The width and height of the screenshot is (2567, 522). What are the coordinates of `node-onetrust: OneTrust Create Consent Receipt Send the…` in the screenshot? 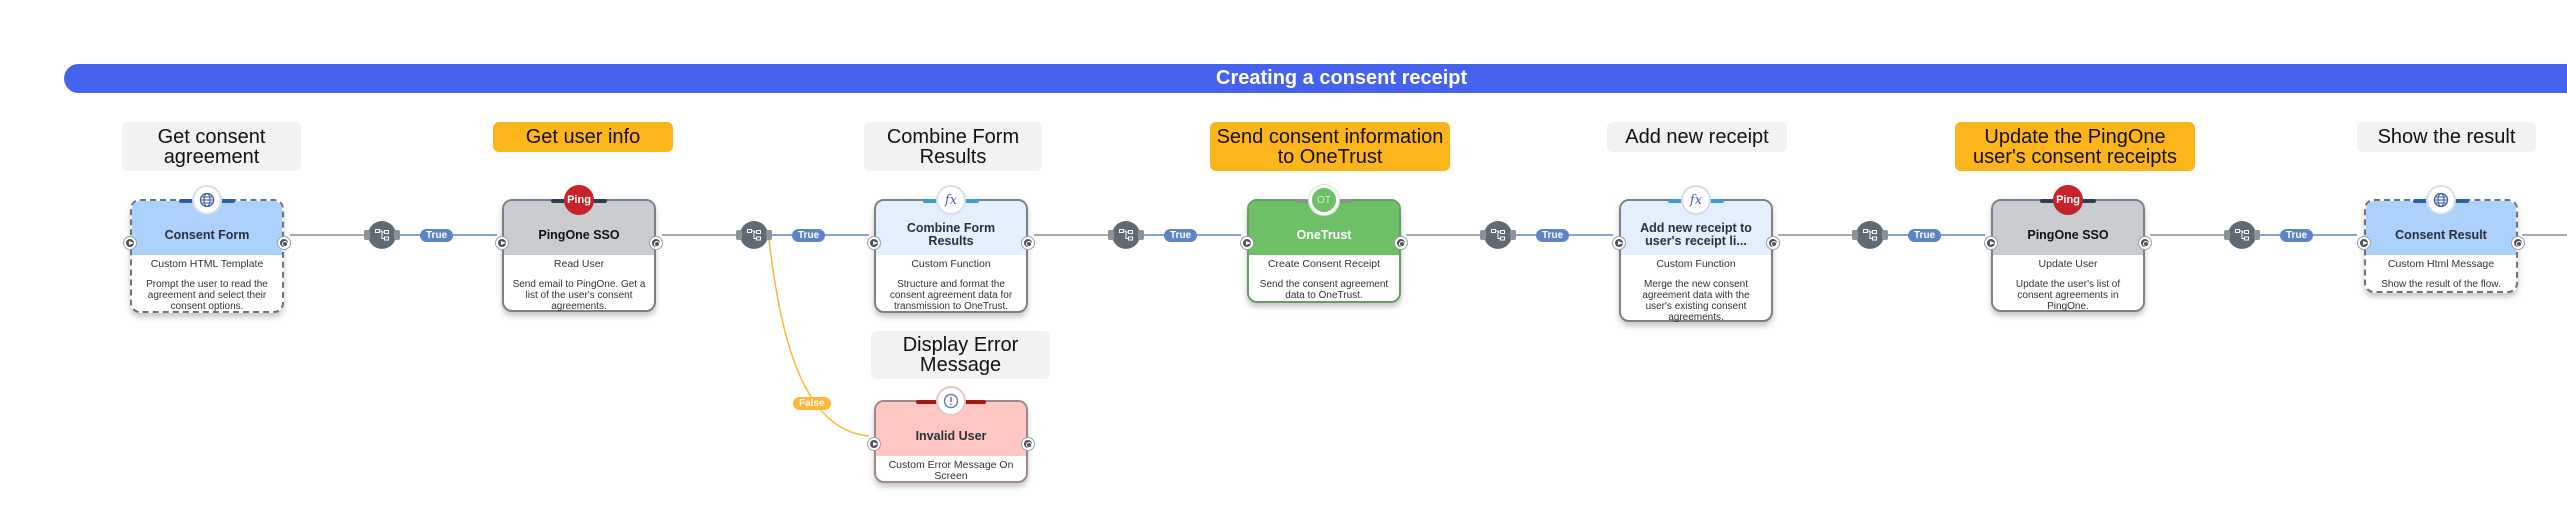 It's located at (1324, 244).